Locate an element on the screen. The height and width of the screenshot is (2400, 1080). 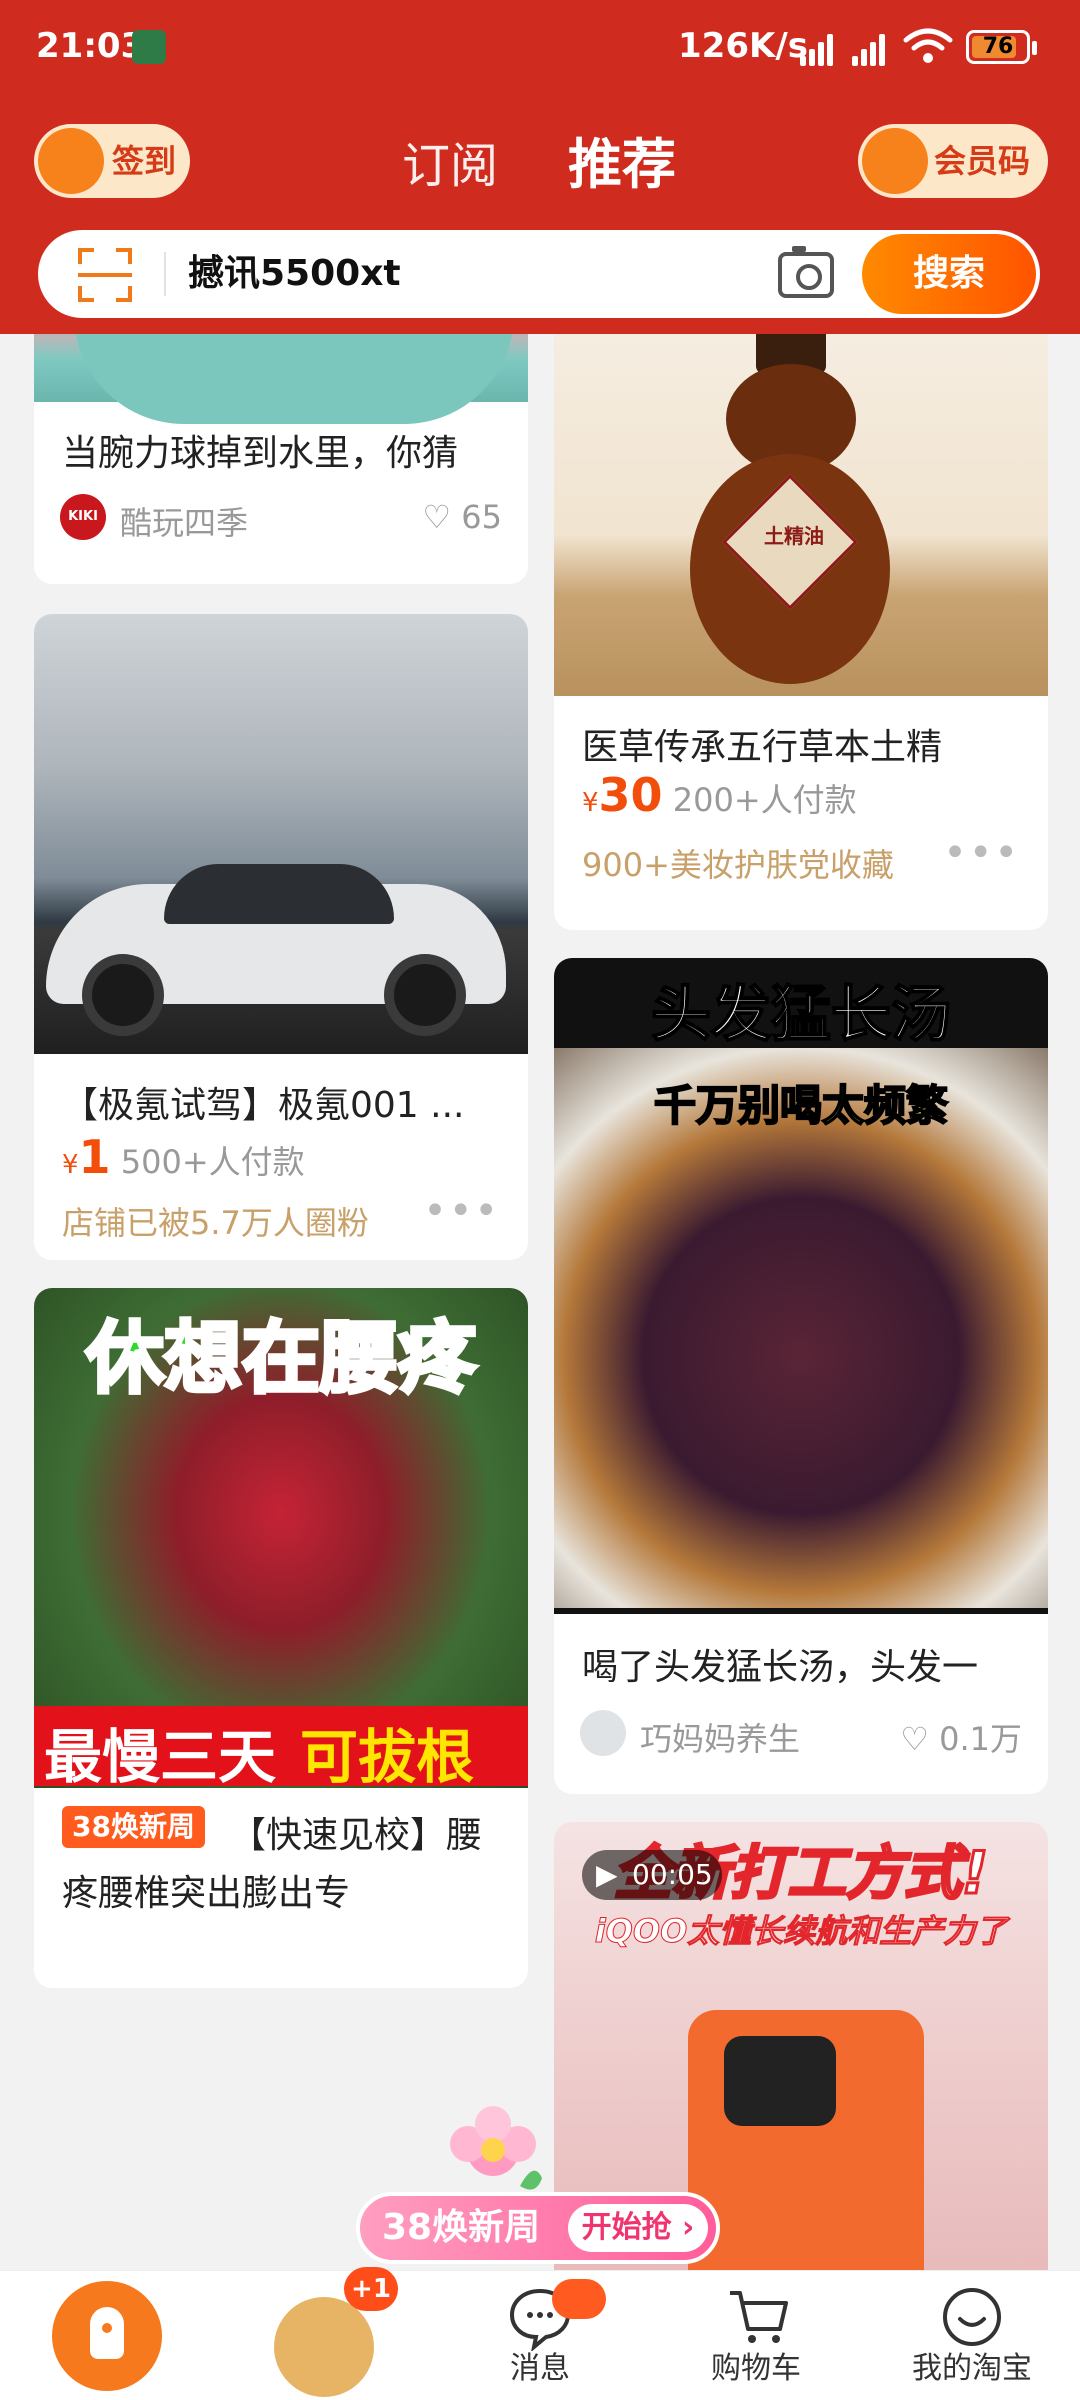
overlay-sub-text: iQOO太懂长续航和生产力了 is located at coordinates (801, 1931).